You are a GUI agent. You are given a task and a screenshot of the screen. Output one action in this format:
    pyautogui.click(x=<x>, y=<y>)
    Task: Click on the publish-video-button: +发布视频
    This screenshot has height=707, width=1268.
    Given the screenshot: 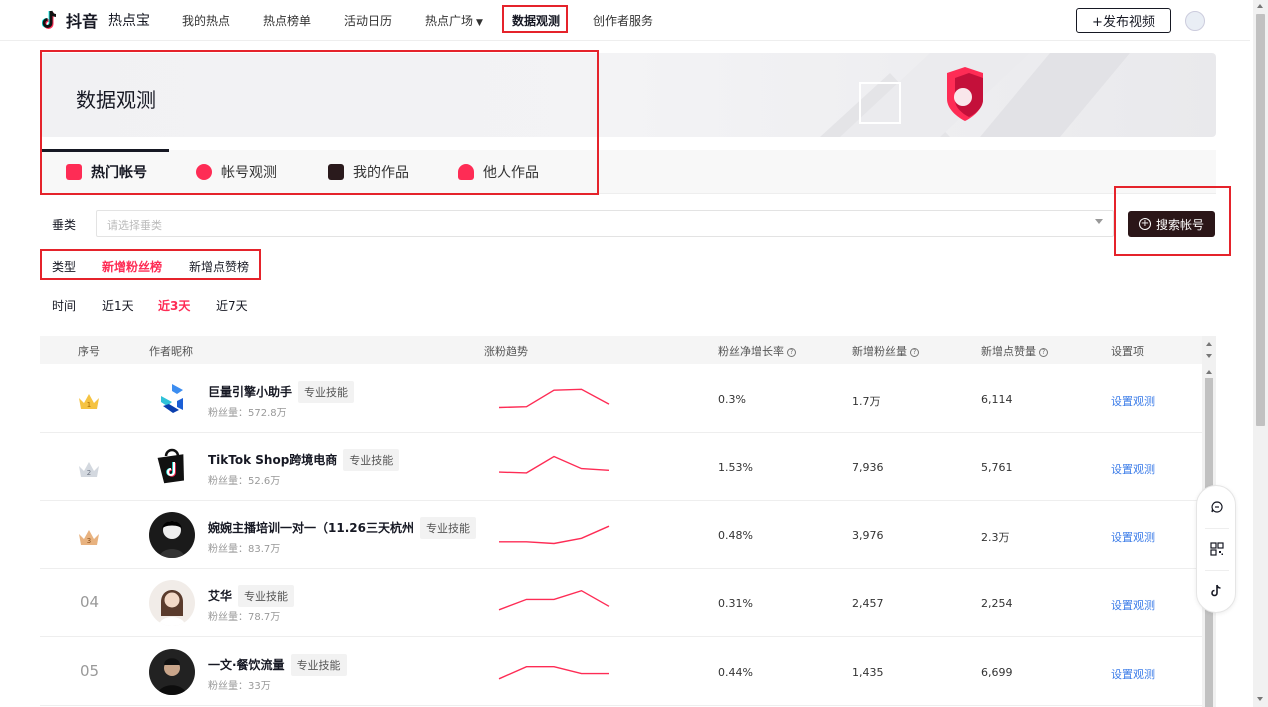 What is the action you would take?
    pyautogui.click(x=1123, y=20)
    